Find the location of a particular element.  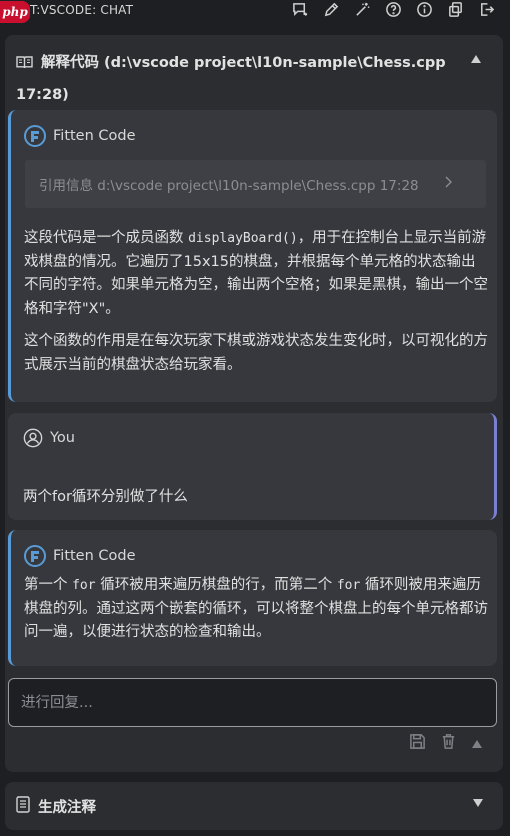

reply-input is located at coordinates (252, 702).